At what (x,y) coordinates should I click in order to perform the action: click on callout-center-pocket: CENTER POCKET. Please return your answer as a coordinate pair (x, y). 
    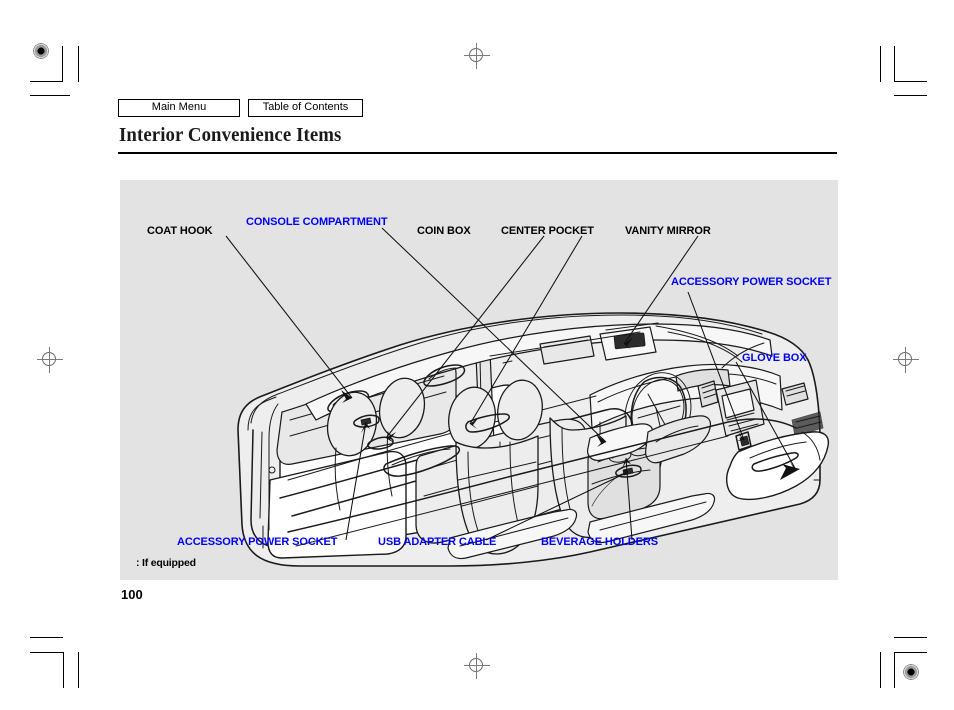
    Looking at the image, I should click on (547, 231).